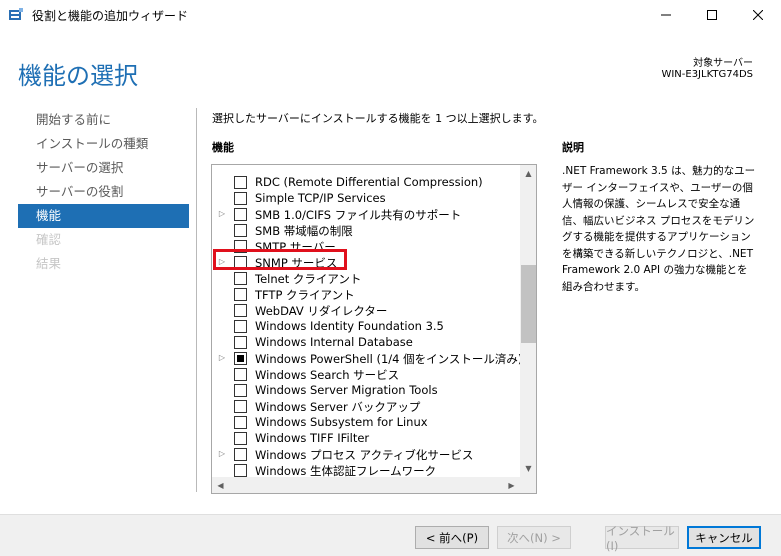 The height and width of the screenshot is (556, 781). I want to click on next-button: 次へ(N) >, so click(534, 537).